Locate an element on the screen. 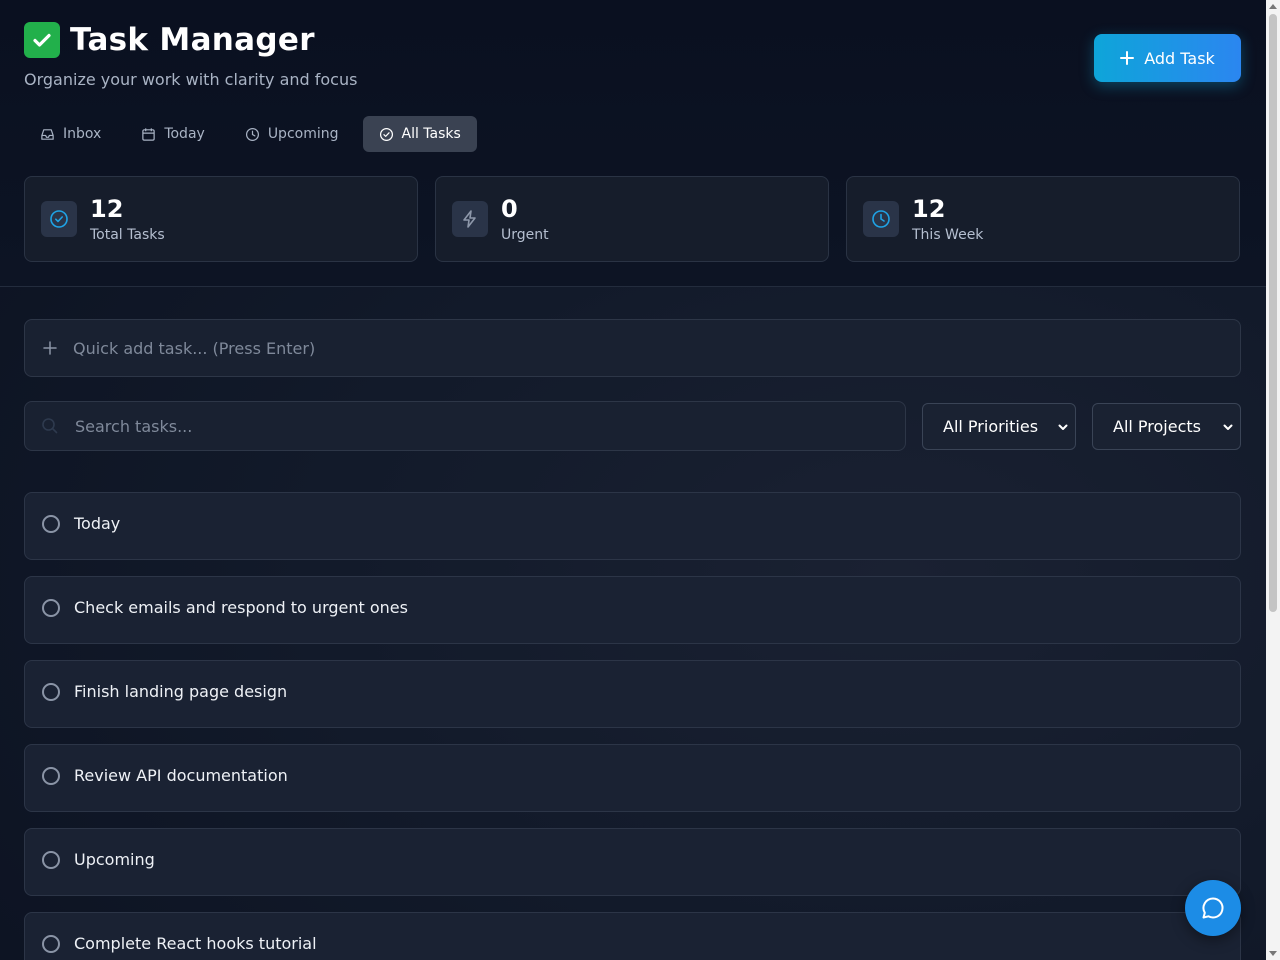 Image resolution: width=1280 pixels, height=960 pixels. stat-card-this-week: 12 This Week is located at coordinates (1043, 219).